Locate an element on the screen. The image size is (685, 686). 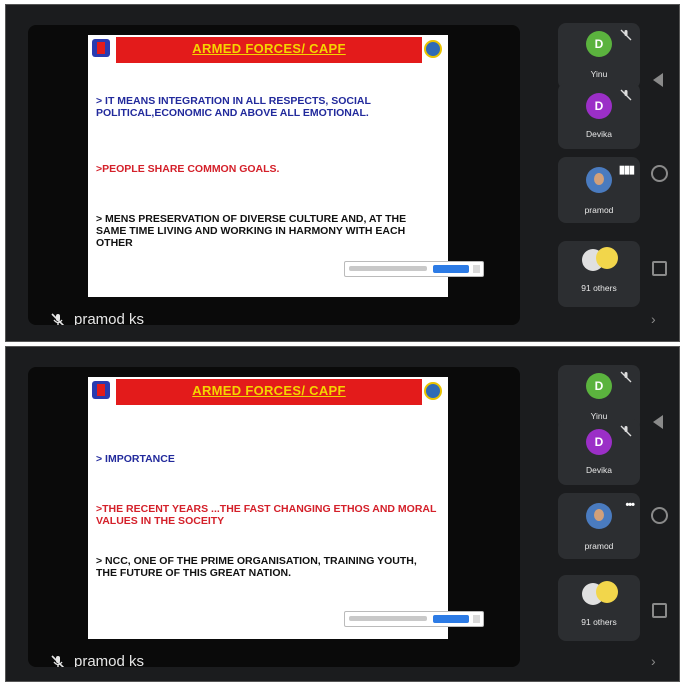
slide-point-1: > IMPORTANCE is located at coordinates (135, 459).